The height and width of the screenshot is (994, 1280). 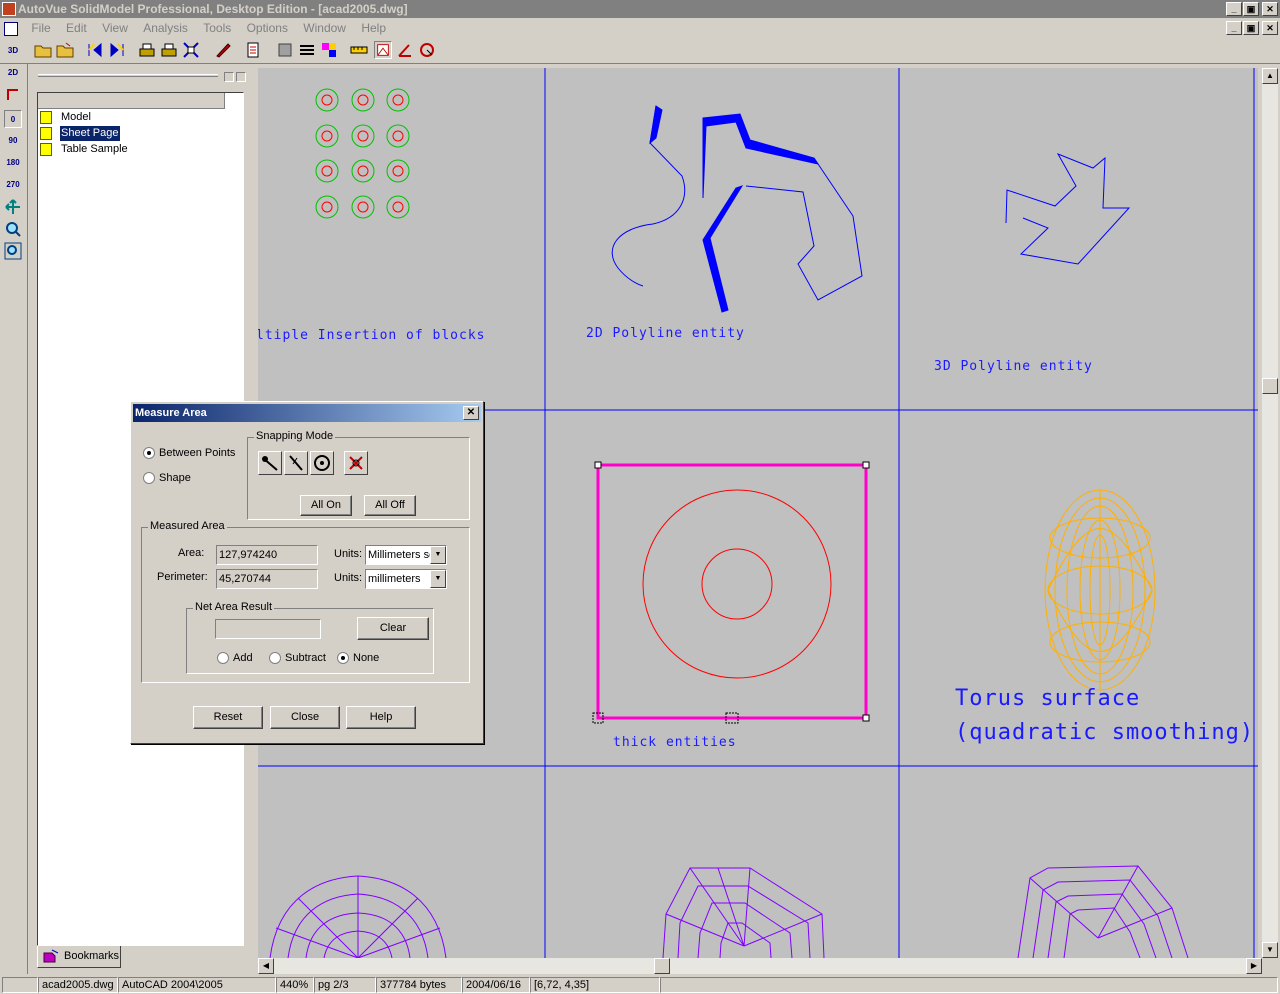 I want to click on status-page: pg 2/3, so click(x=345, y=985).